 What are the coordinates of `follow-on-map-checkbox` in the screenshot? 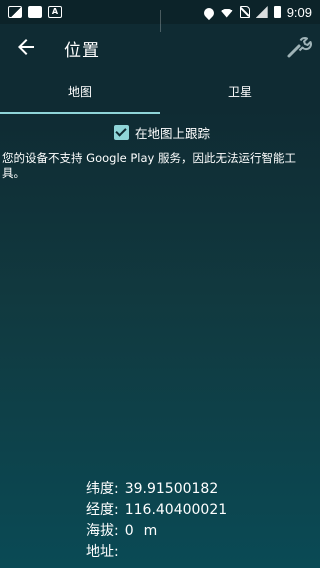 It's located at (121, 132).